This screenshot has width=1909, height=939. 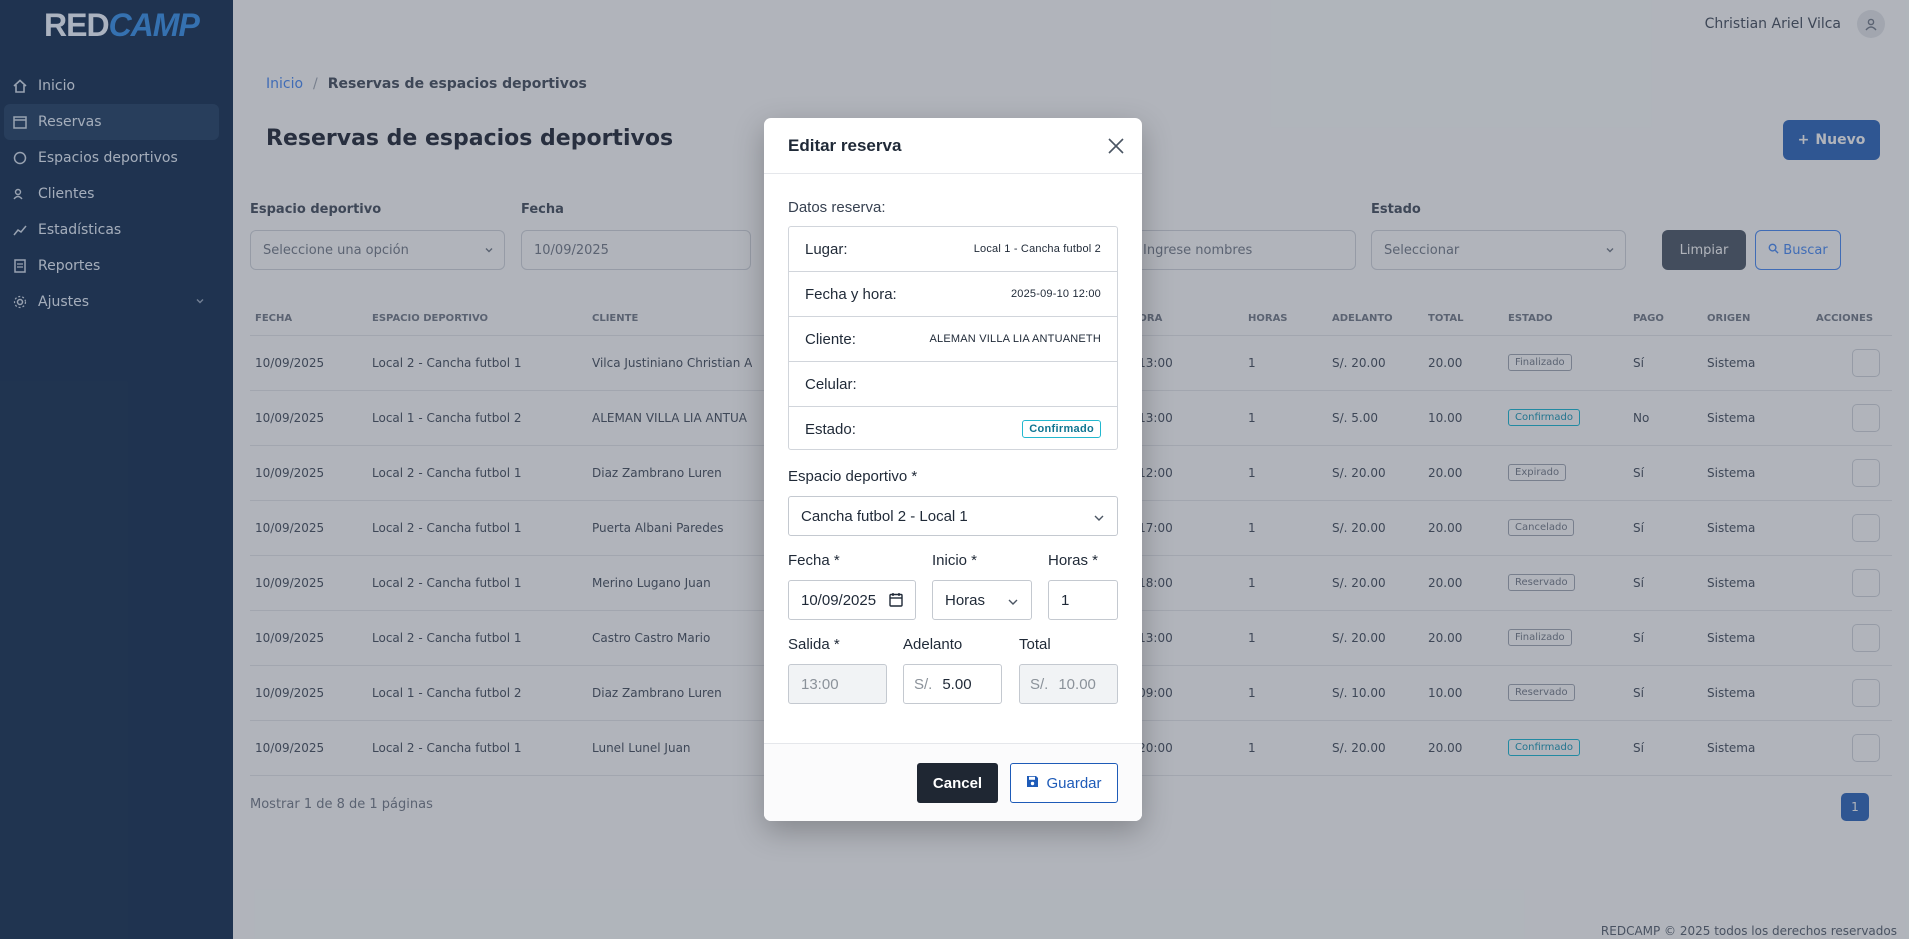 I want to click on cliente-value: ALEMAN VILLA LIA ANTUANETH, so click(x=1015, y=339).